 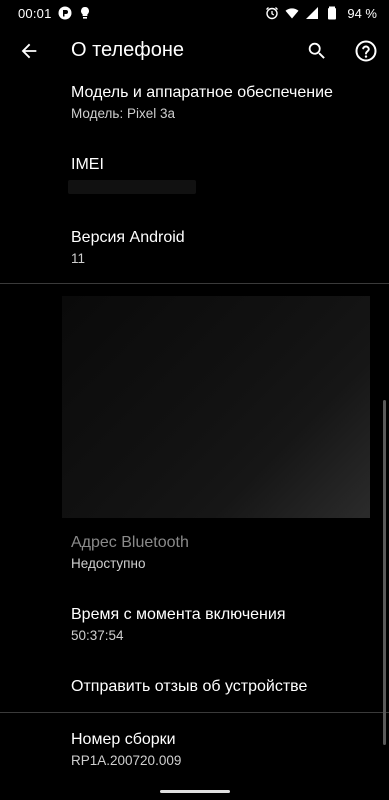 I want to click on help-button, so click(x=366, y=51).